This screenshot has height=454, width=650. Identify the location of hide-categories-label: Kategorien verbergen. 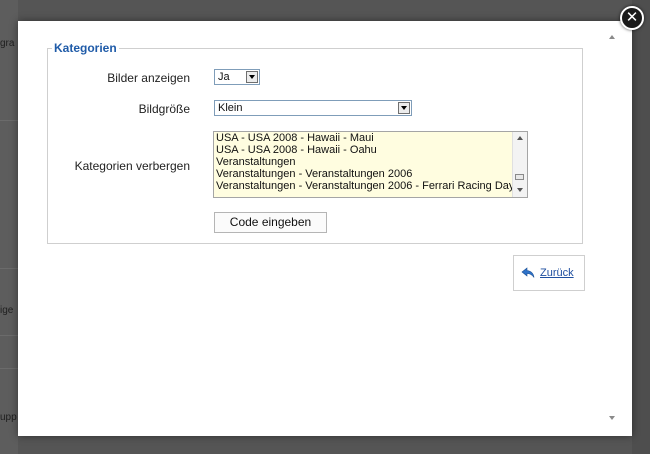
(132, 166).